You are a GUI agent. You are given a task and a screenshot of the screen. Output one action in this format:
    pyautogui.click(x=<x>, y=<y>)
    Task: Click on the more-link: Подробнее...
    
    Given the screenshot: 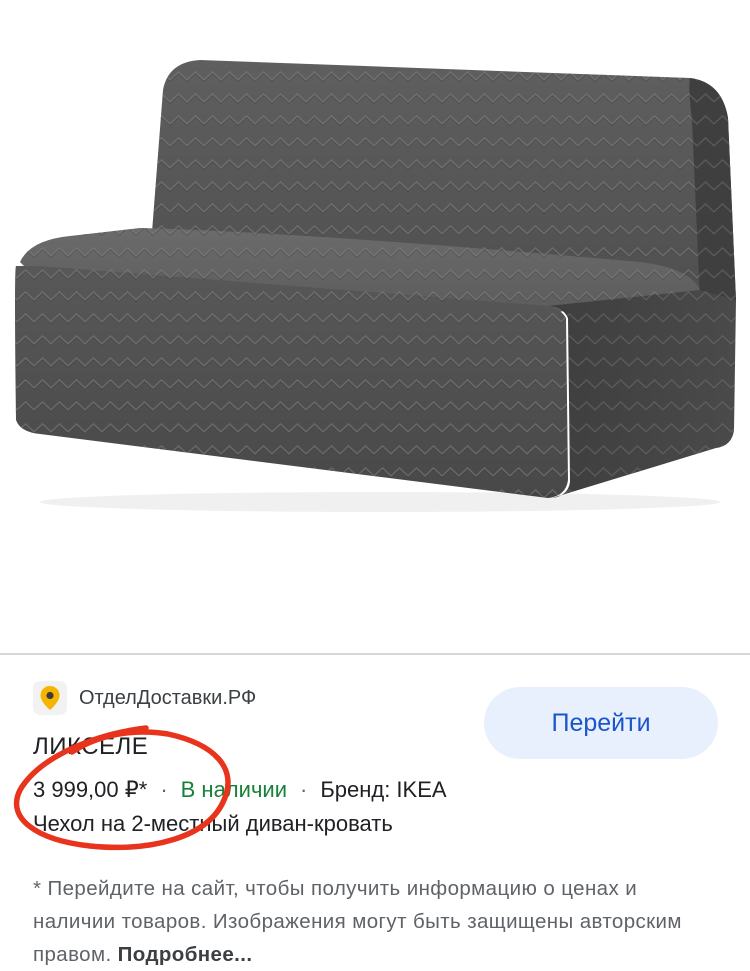 What is the action you would take?
    pyautogui.click(x=185, y=954)
    